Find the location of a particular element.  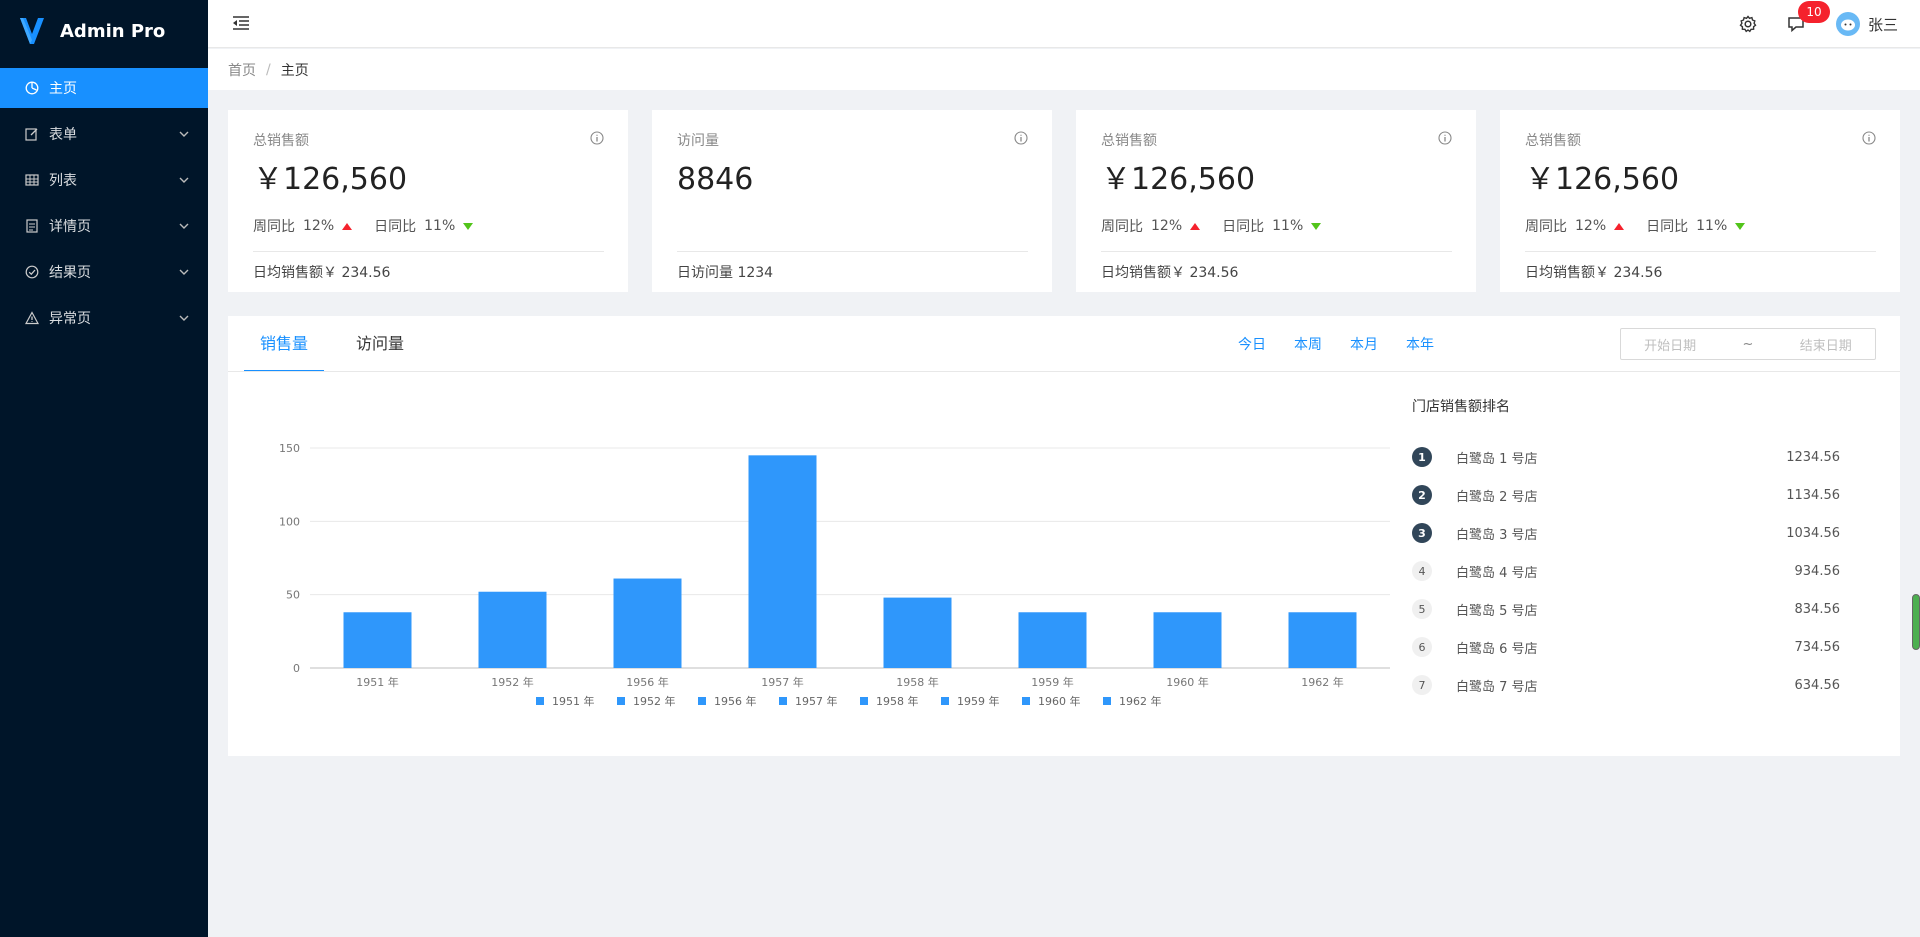

logo-icon is located at coordinates (32, 31).